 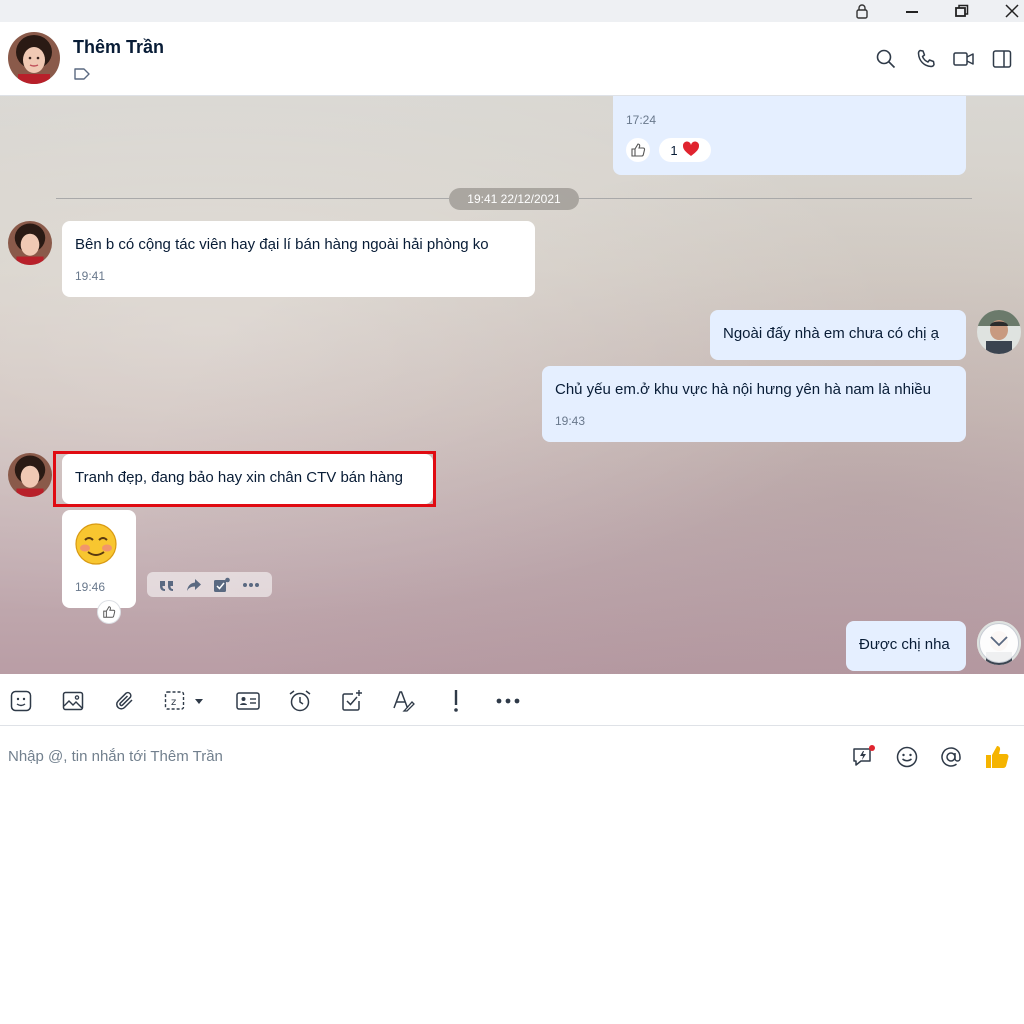 I want to click on message-bubble-out: Được chị nha, so click(x=906, y=646).